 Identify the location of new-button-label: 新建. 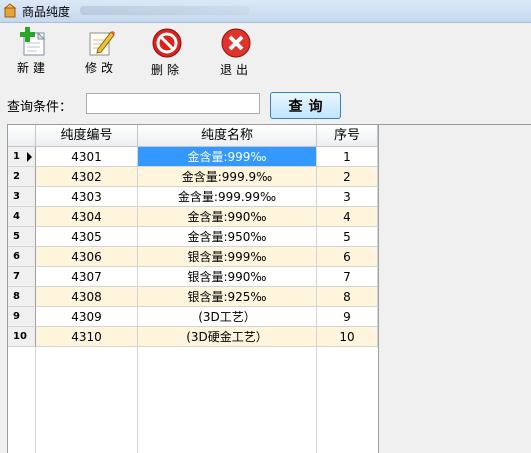
(32, 68).